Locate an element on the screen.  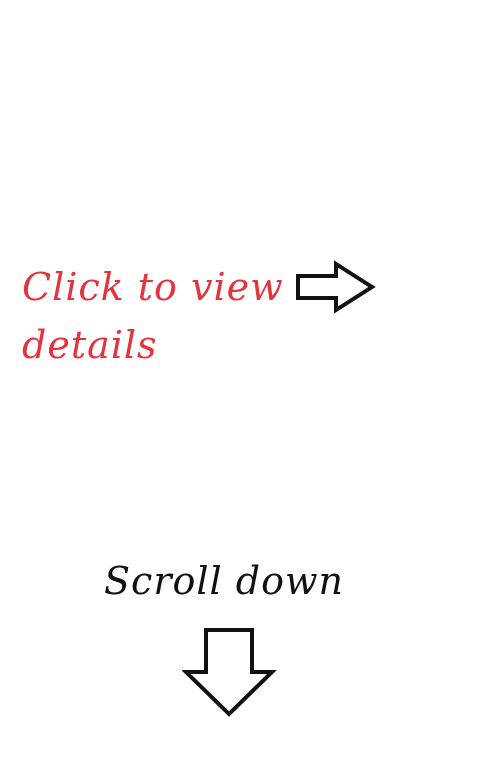
down-arrow-icon is located at coordinates (229, 672).